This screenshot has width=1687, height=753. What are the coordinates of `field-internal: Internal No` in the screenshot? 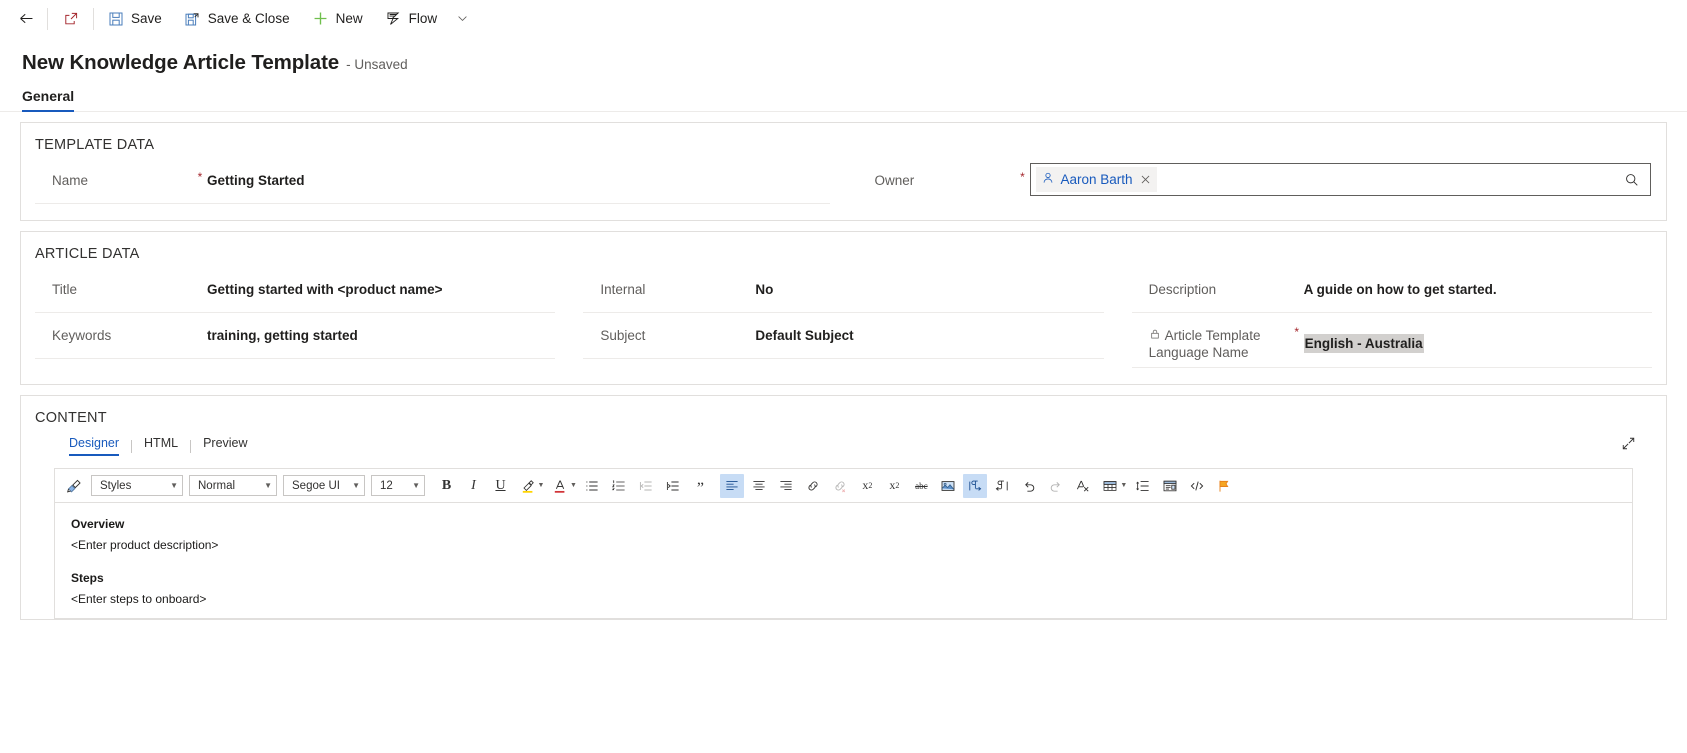 It's located at (843, 292).